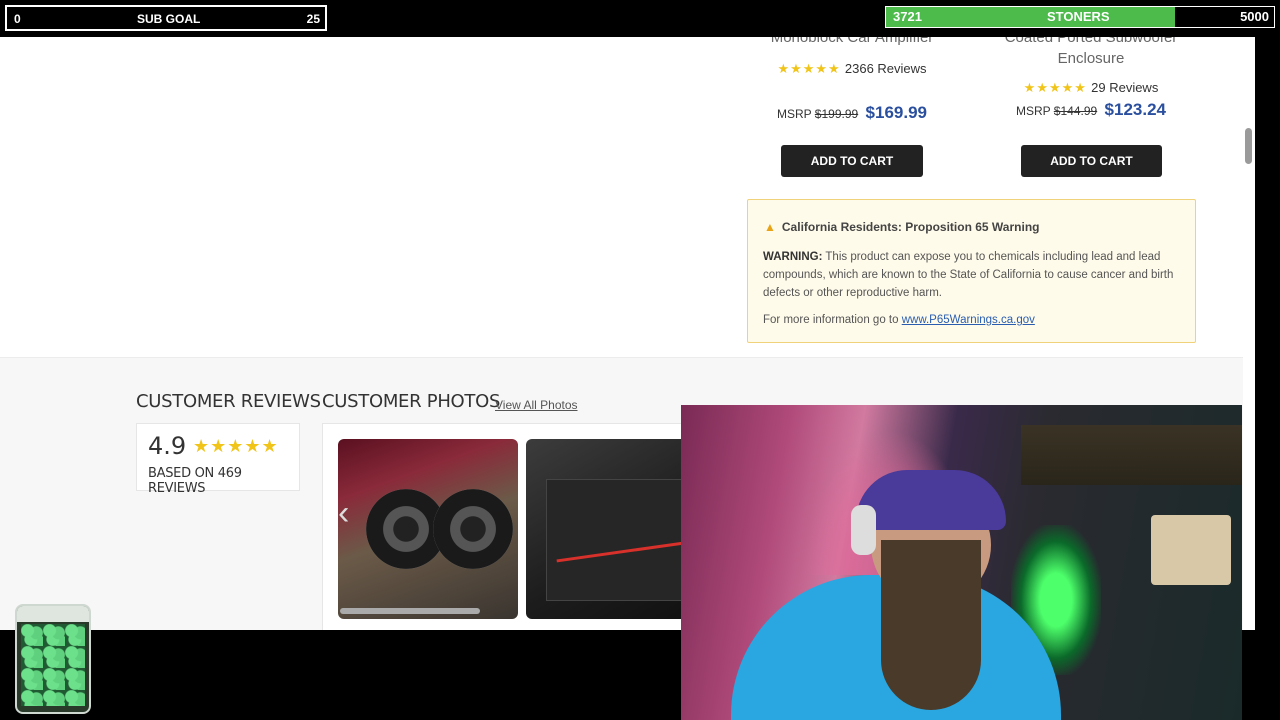 The image size is (1280, 720). I want to click on sale-price: $169.99, so click(896, 112).